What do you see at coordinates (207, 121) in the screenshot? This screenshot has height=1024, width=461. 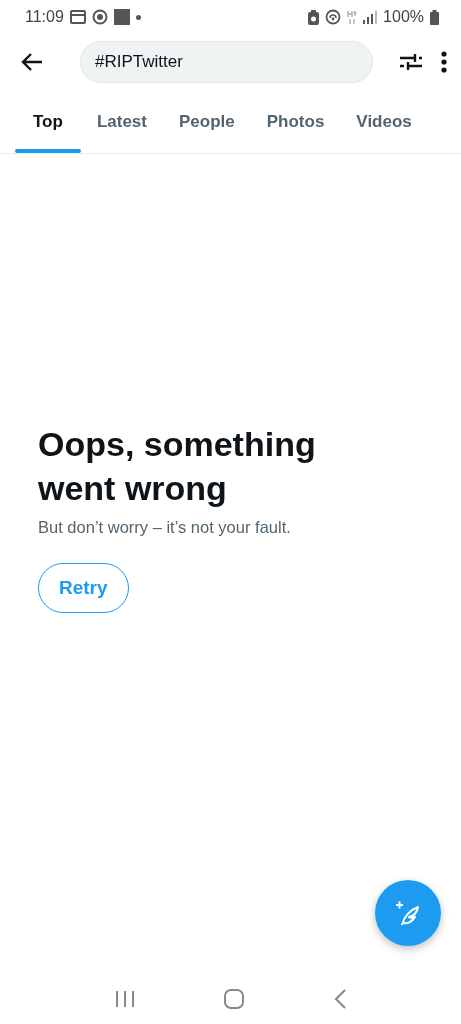 I see `tab: People` at bounding box center [207, 121].